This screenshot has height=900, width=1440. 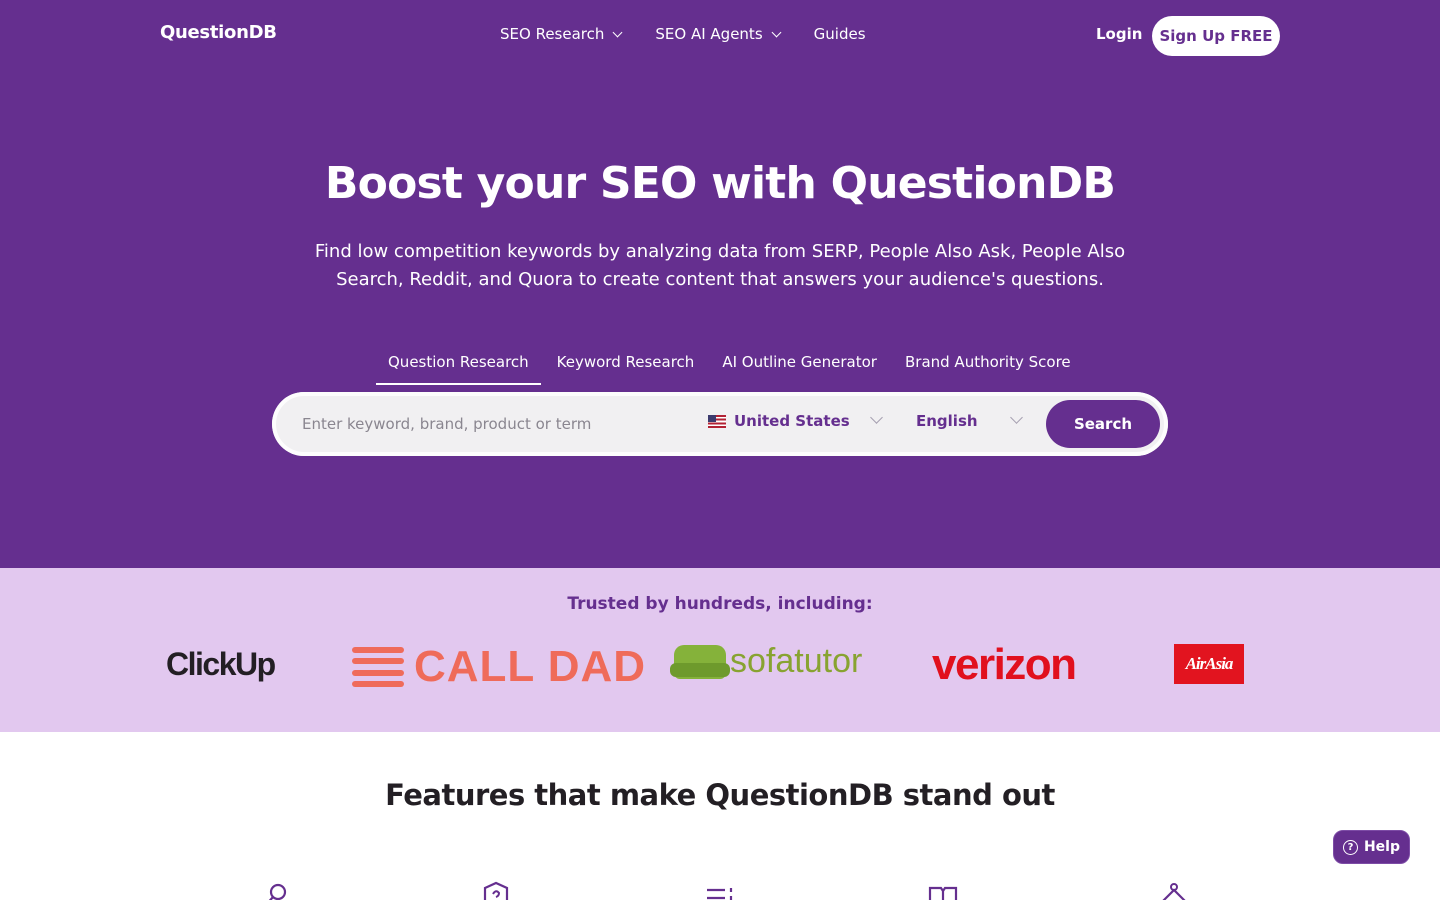 I want to click on search-bar: United States English Search, so click(x=720, y=424).